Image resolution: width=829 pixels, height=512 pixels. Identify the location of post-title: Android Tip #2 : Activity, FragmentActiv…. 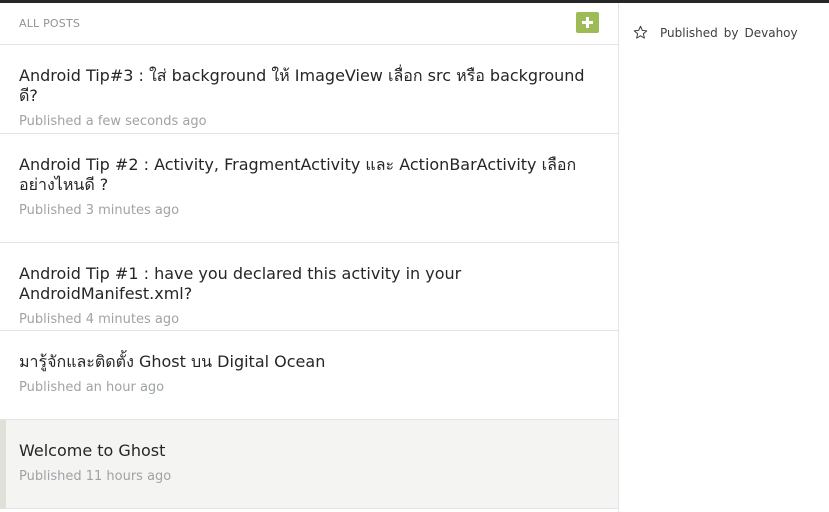
(298, 174).